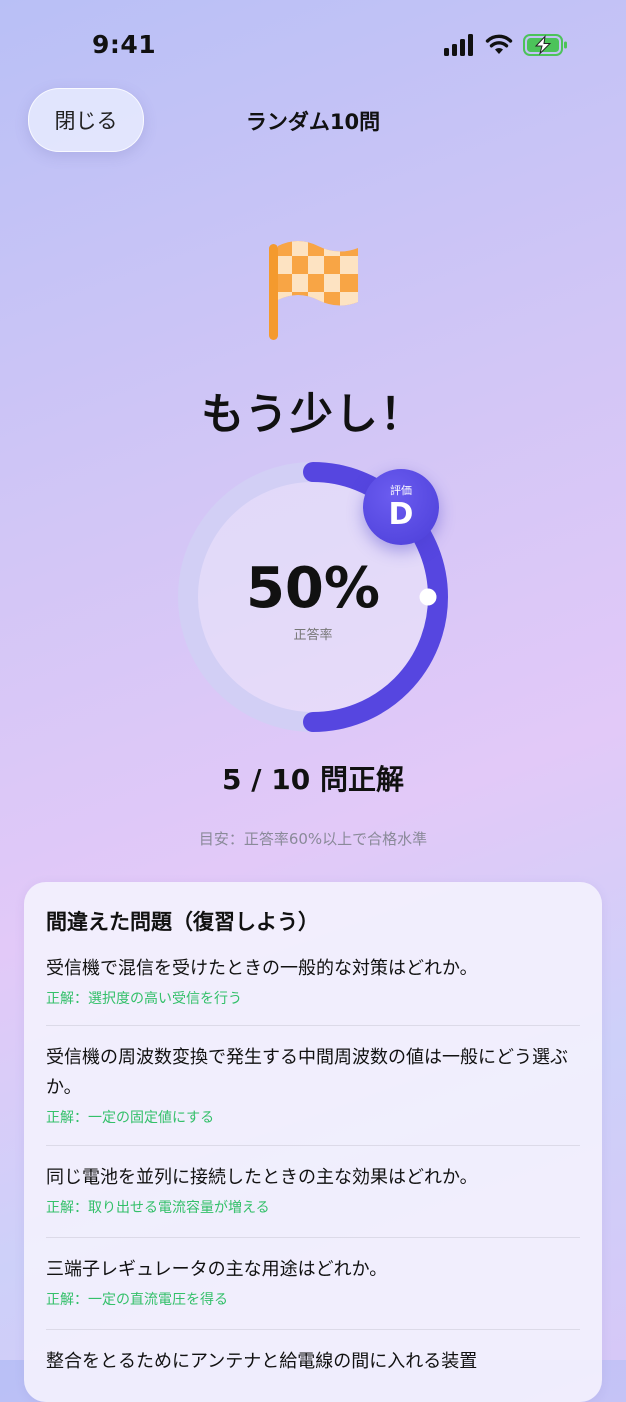 The width and height of the screenshot is (626, 1402). What do you see at coordinates (262, 1177) in the screenshot?
I see `review-question: 同じ電池を並列に接続したときの主な効果はどれか。` at bounding box center [262, 1177].